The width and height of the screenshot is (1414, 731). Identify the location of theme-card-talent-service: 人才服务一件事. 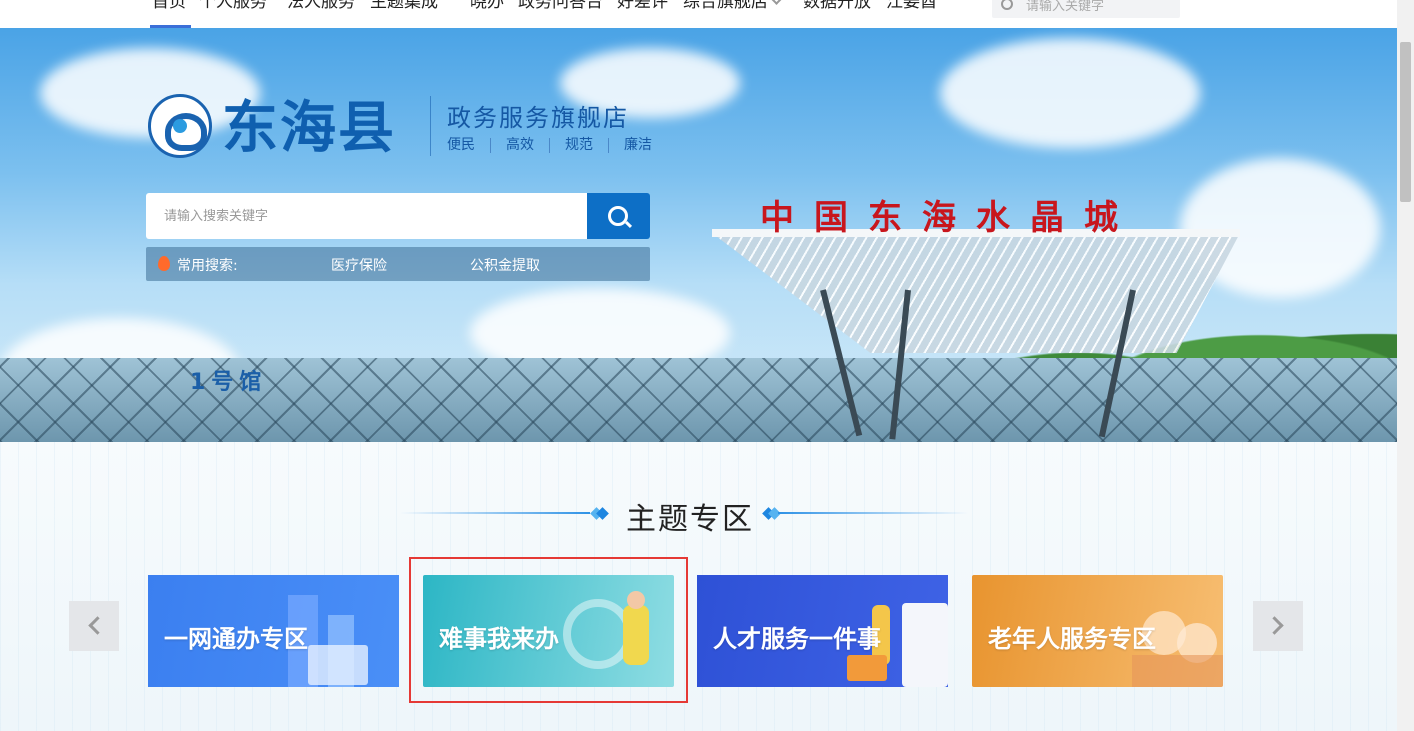
(822, 631).